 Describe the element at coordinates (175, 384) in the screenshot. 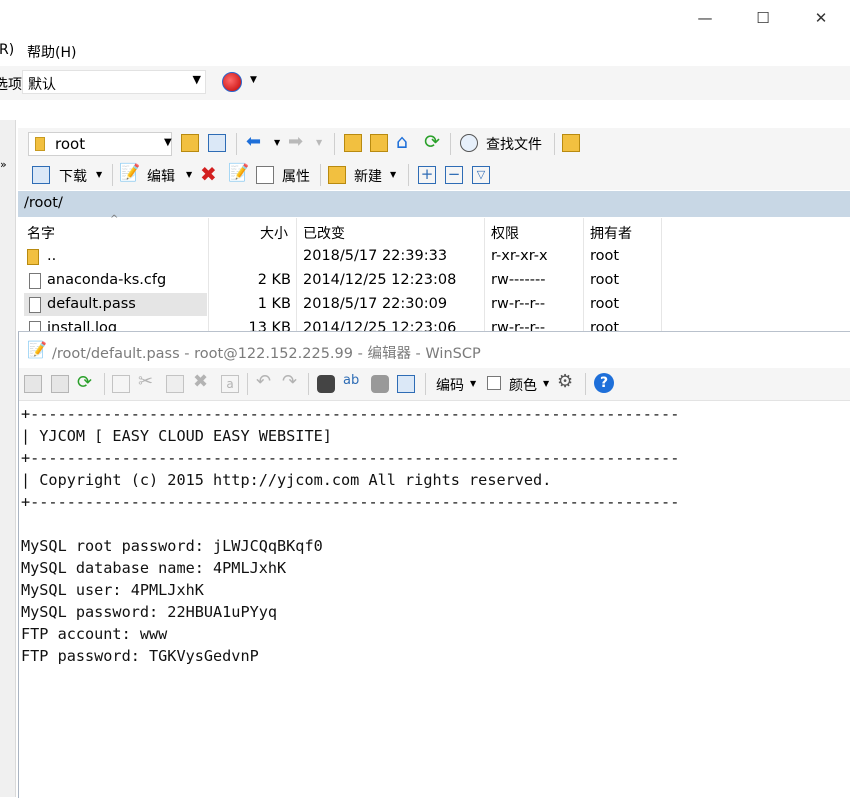

I see `paste-icon` at that location.